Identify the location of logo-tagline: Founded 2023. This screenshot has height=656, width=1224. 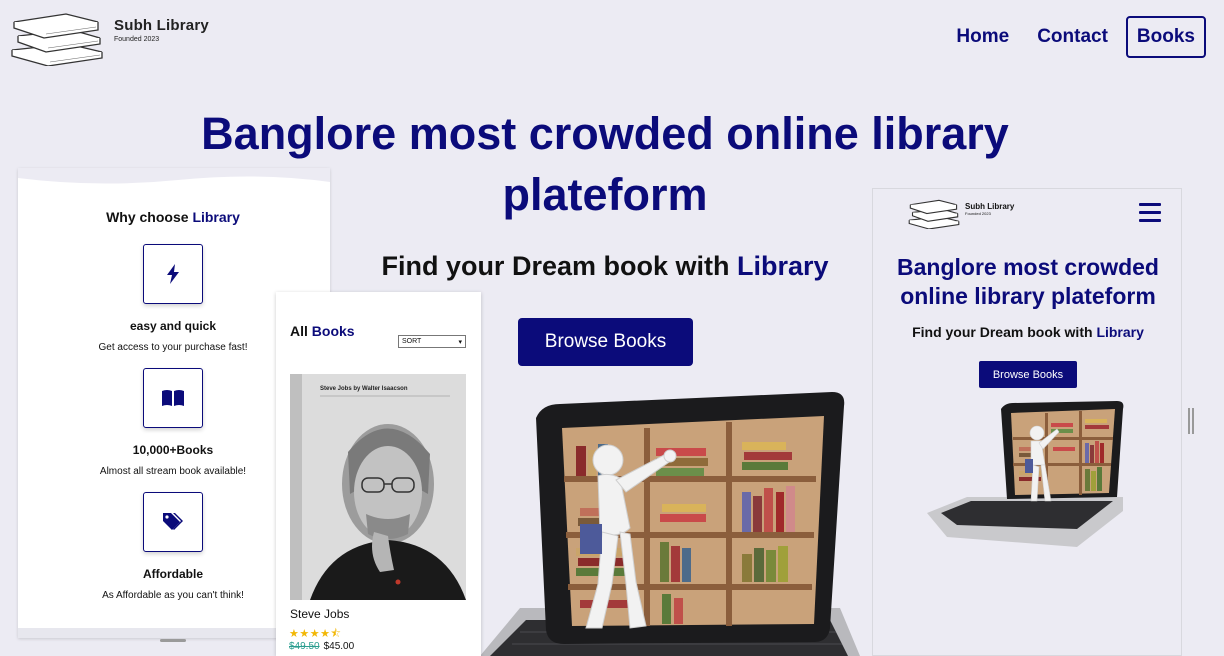
(137, 39).